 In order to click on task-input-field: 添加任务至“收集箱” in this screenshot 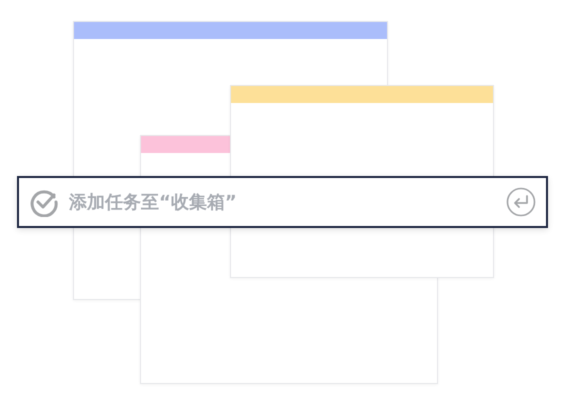, I will do `click(282, 202)`.